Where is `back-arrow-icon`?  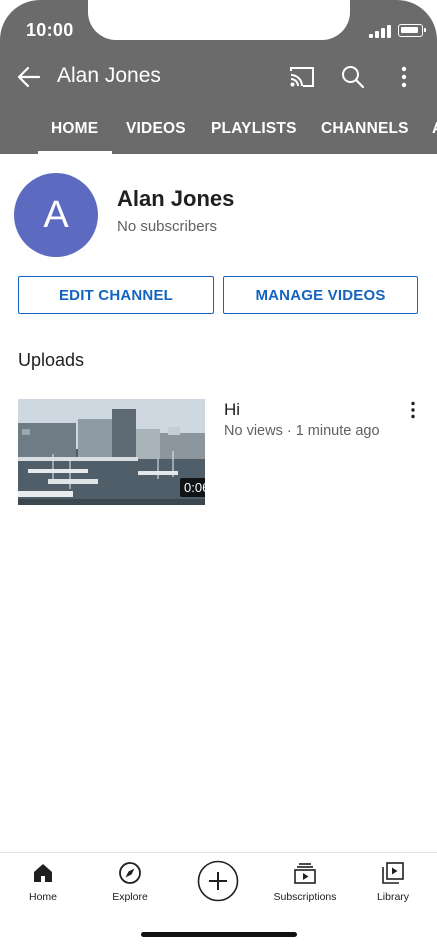
back-arrow-icon is located at coordinates (29, 77).